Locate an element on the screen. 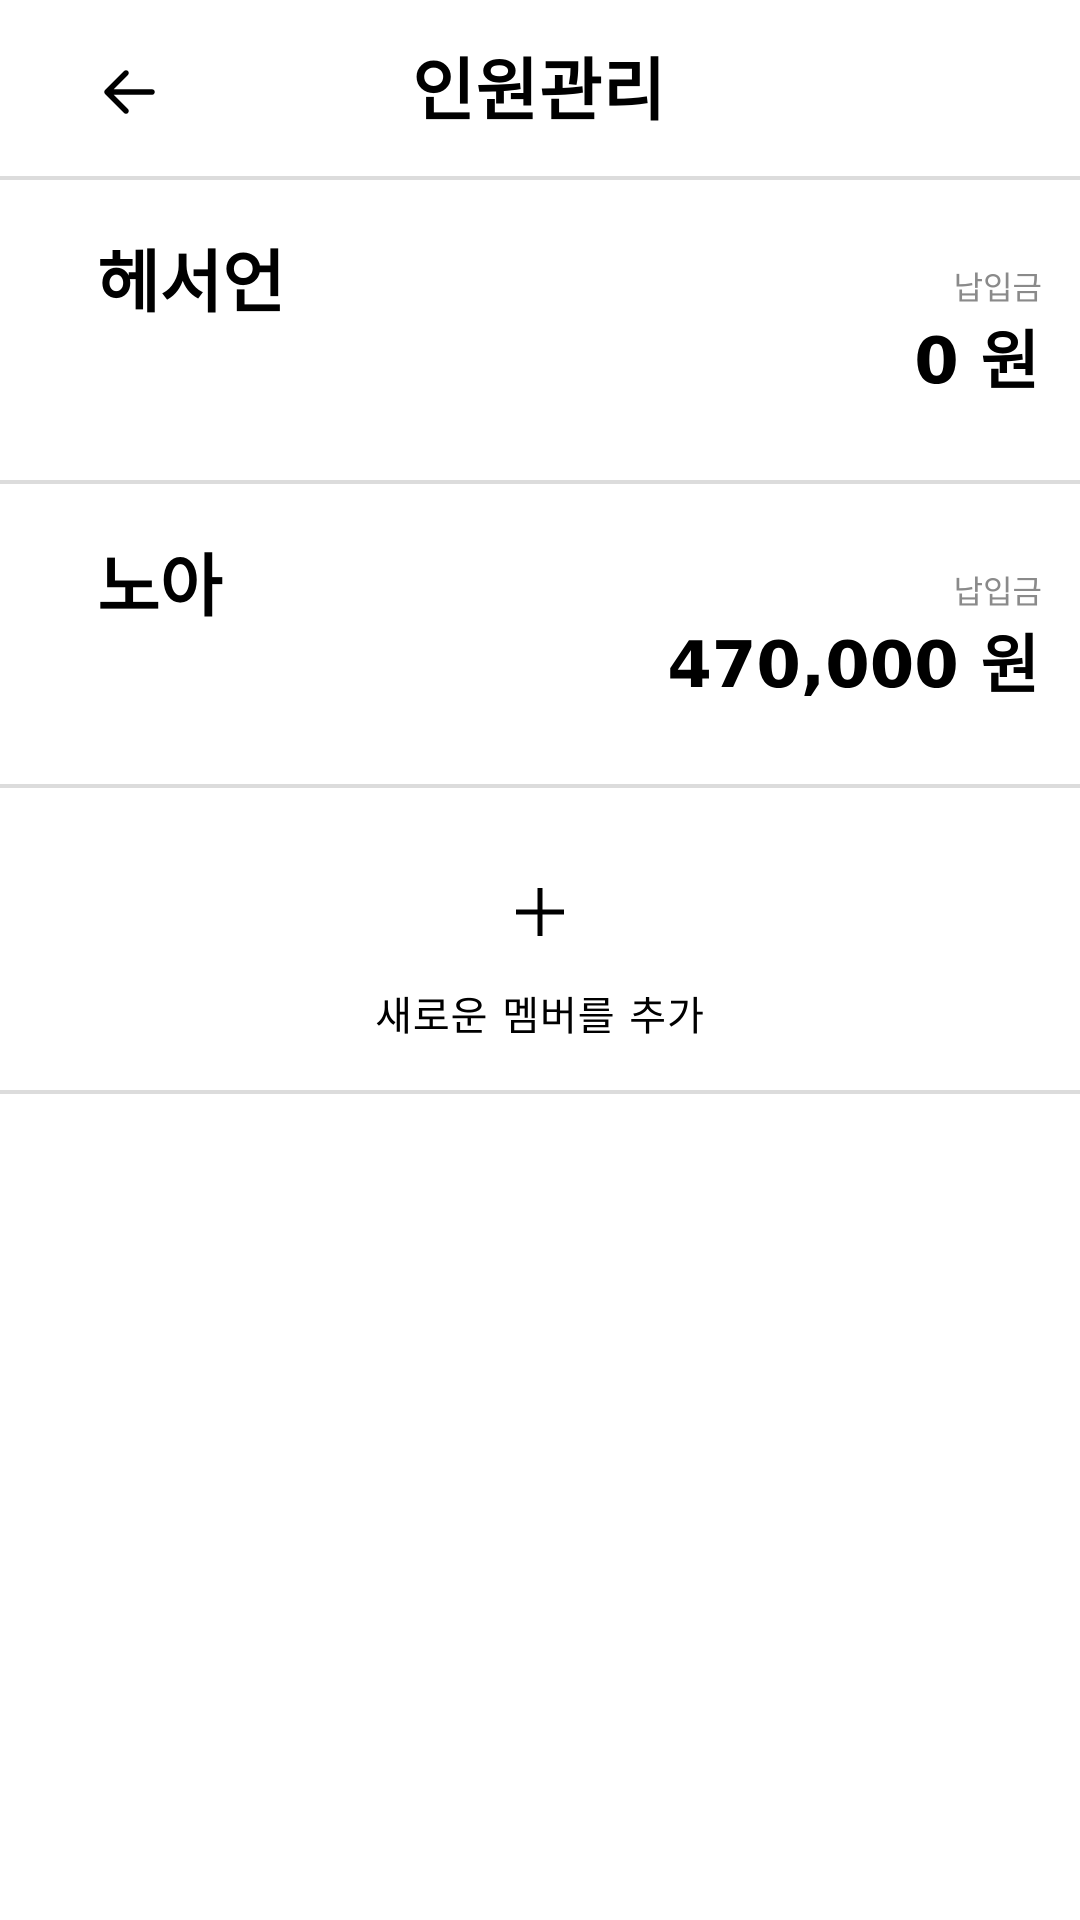 This screenshot has height=1920, width=1080. app-header: 인원관리 is located at coordinates (540, 90).